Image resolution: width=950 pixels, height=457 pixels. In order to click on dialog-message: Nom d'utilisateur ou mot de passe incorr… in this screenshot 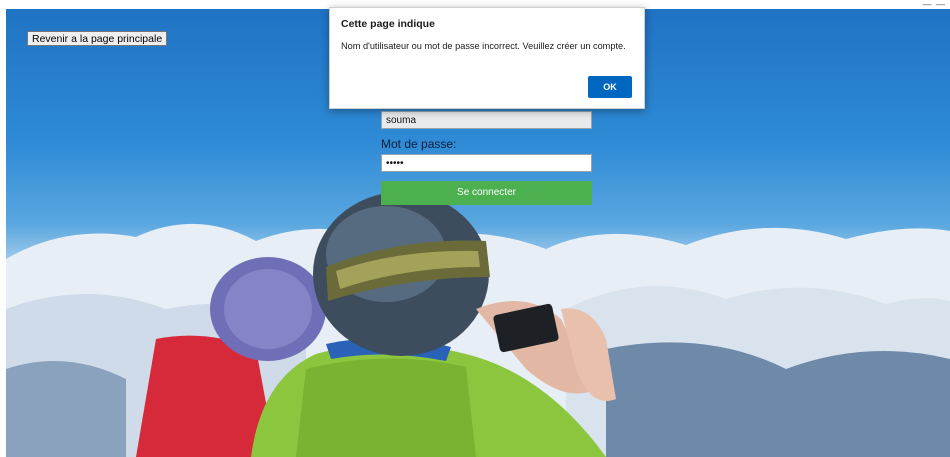, I will do `click(483, 46)`.